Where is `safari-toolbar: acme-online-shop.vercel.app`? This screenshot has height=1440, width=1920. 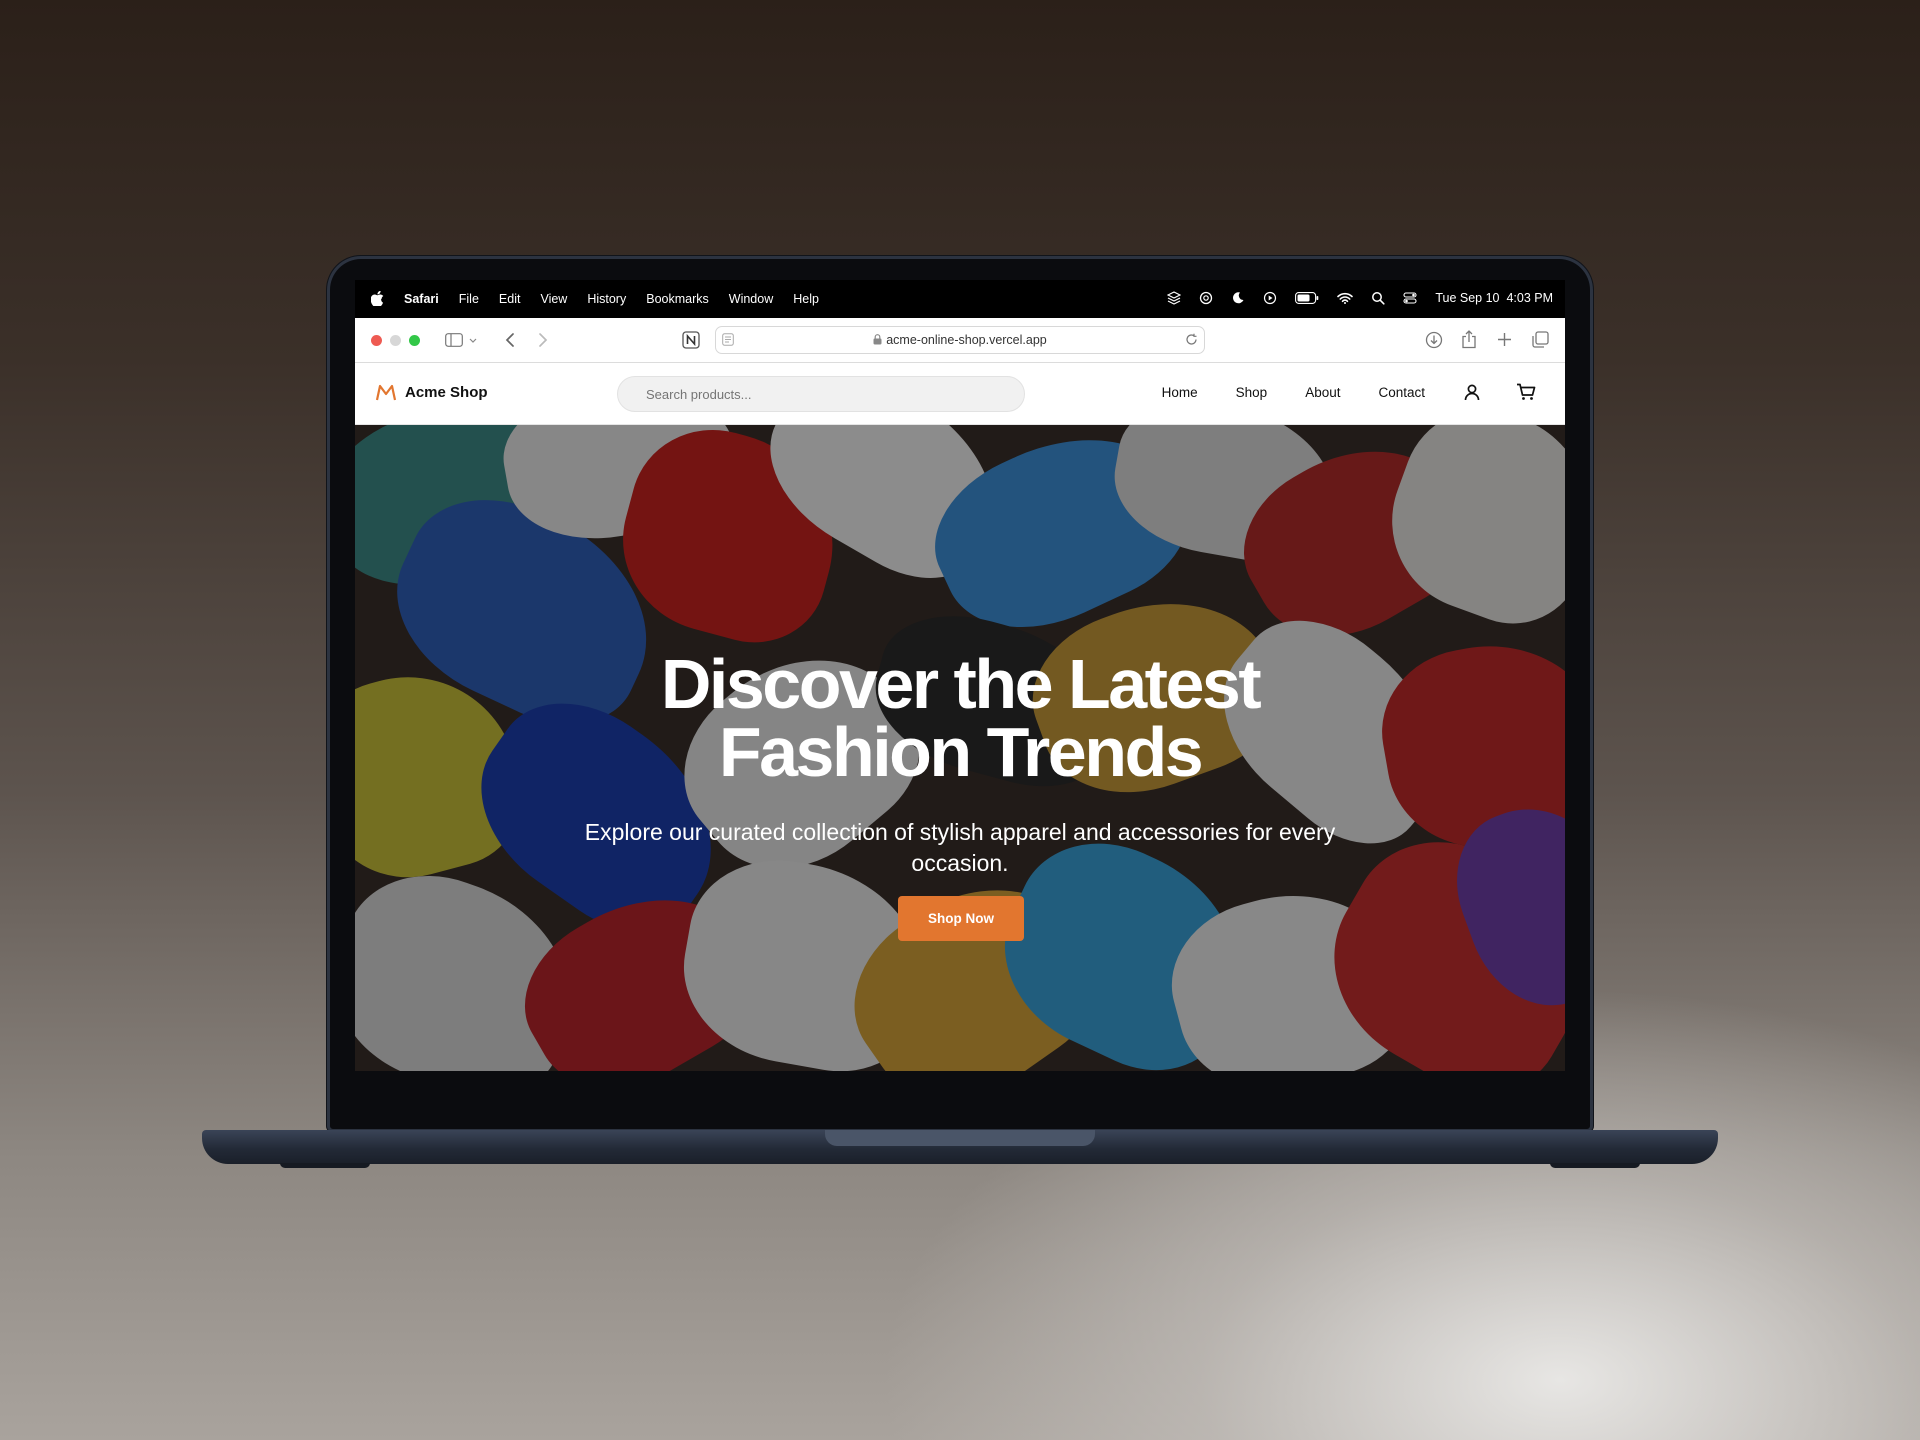
safari-toolbar: acme-online-shop.vercel.app is located at coordinates (960, 340).